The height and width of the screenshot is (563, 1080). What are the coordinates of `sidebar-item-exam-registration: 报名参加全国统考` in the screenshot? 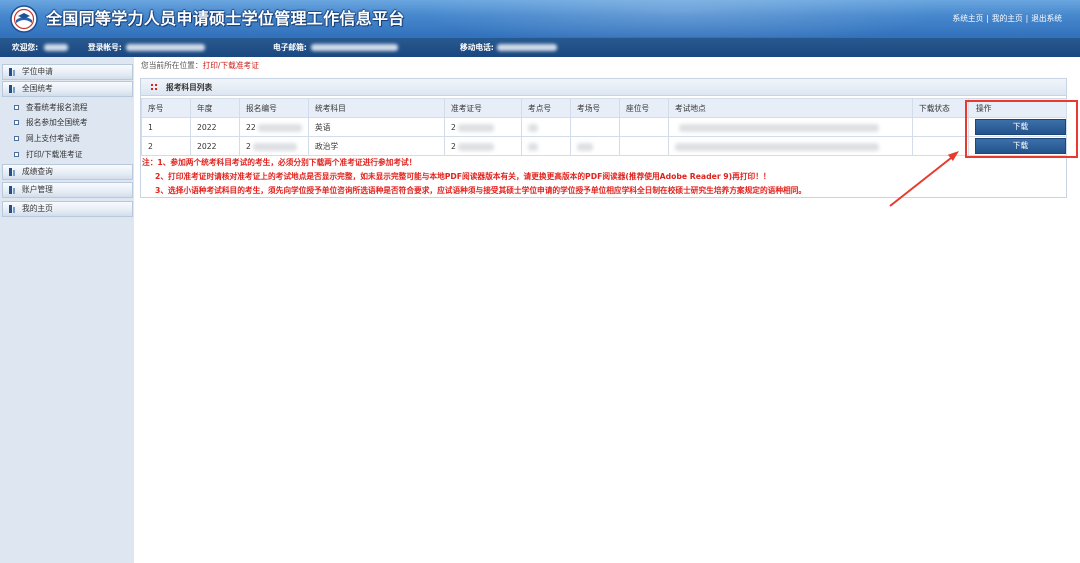 It's located at (72, 122).